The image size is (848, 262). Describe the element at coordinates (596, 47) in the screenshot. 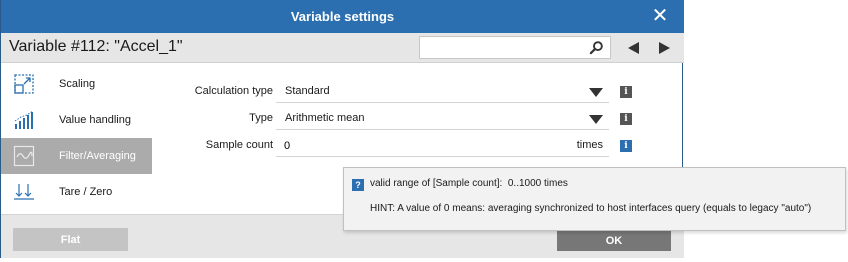

I see `search-icon` at that location.